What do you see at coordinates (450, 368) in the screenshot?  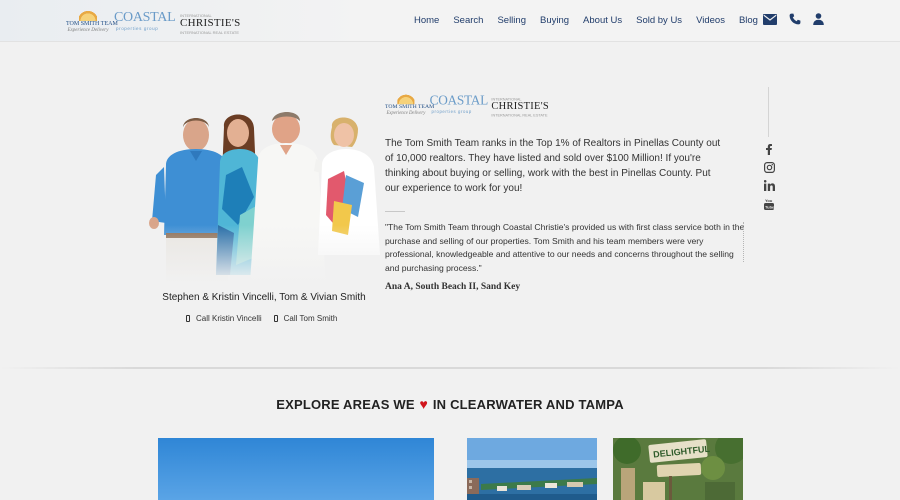 I see `section-divider` at bounding box center [450, 368].